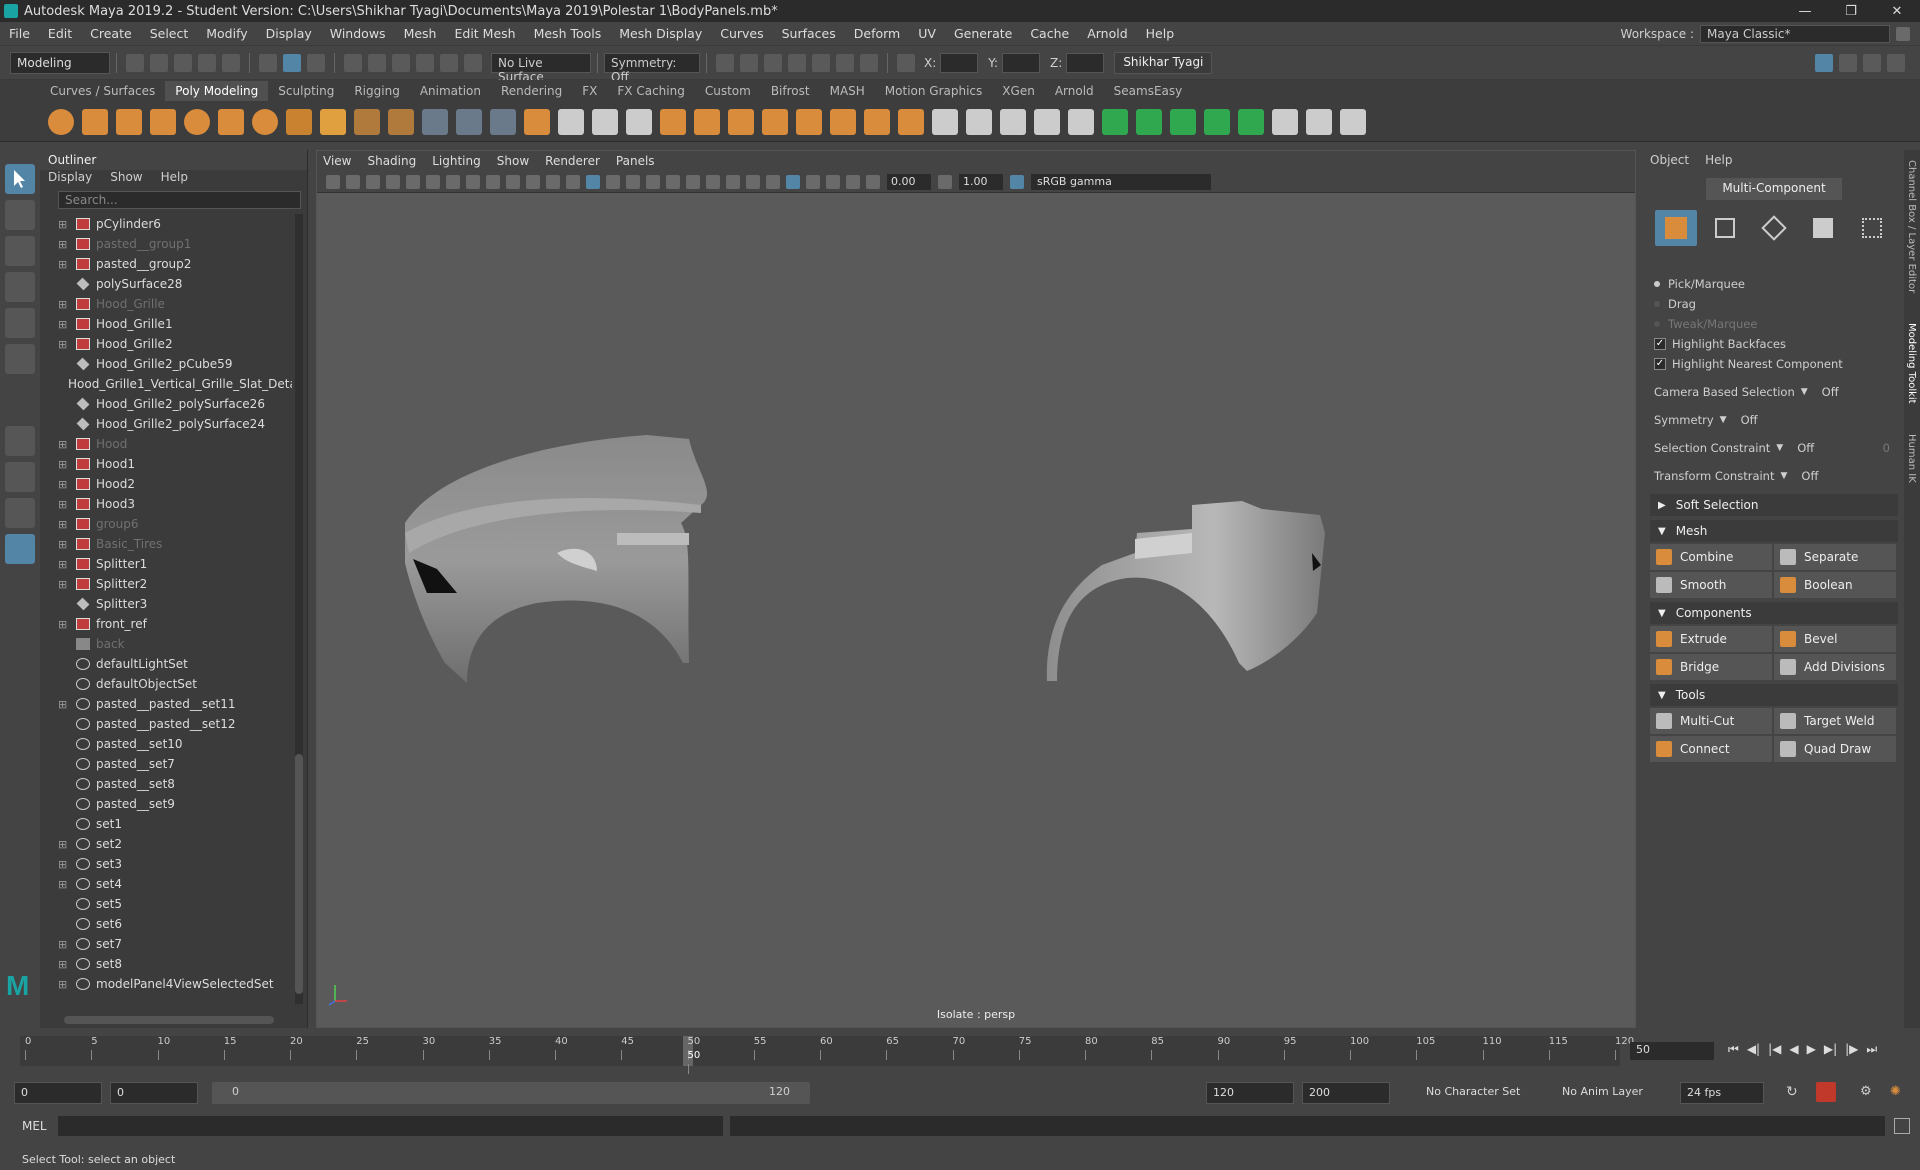 The width and height of the screenshot is (1920, 1170). Describe the element at coordinates (572, 161) in the screenshot. I see `viewport-menu-renderer: Renderer` at that location.